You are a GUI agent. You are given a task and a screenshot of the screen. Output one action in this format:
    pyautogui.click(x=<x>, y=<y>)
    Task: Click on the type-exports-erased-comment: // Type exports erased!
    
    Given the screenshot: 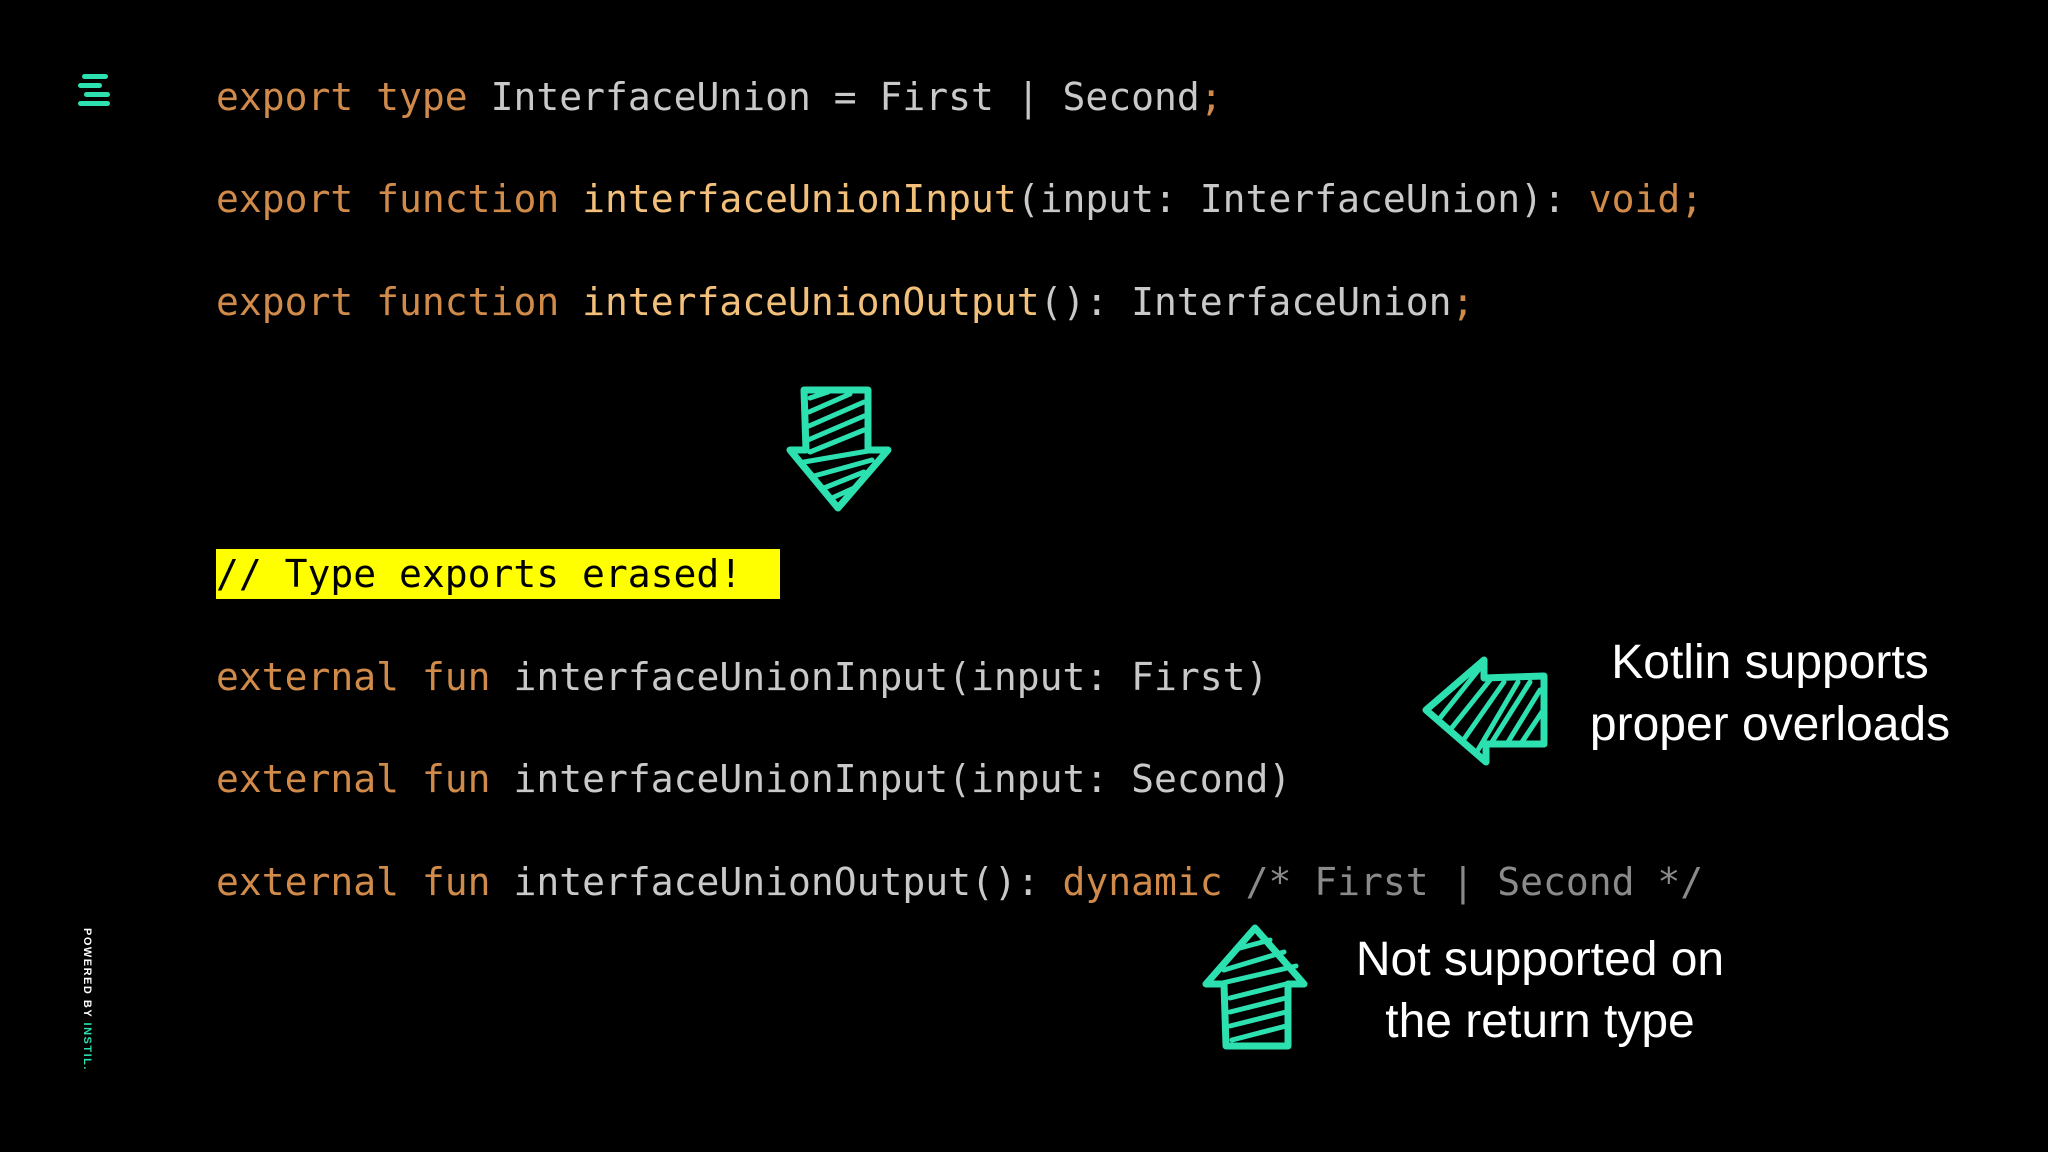 What is the action you would take?
    pyautogui.click(x=498, y=574)
    